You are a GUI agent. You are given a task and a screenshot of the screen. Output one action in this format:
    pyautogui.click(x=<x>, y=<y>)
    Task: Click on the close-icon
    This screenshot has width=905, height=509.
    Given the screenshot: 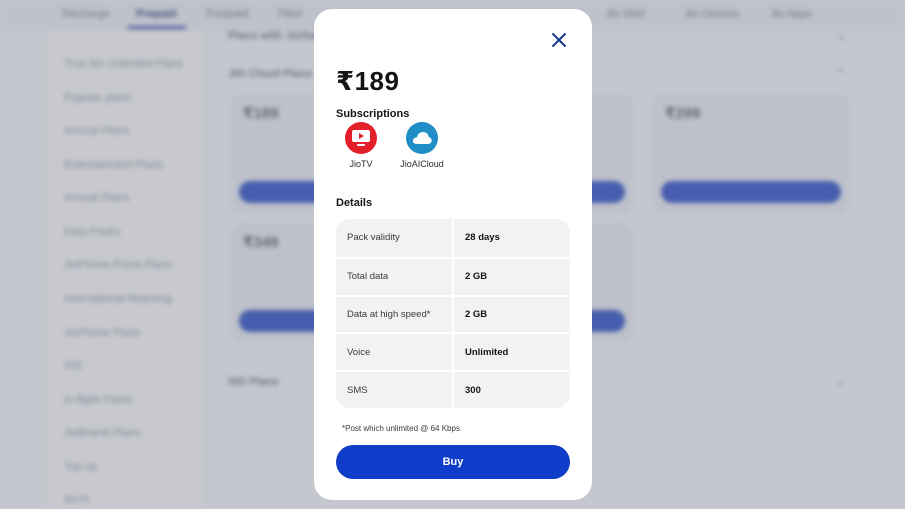 What is the action you would take?
    pyautogui.click(x=559, y=40)
    